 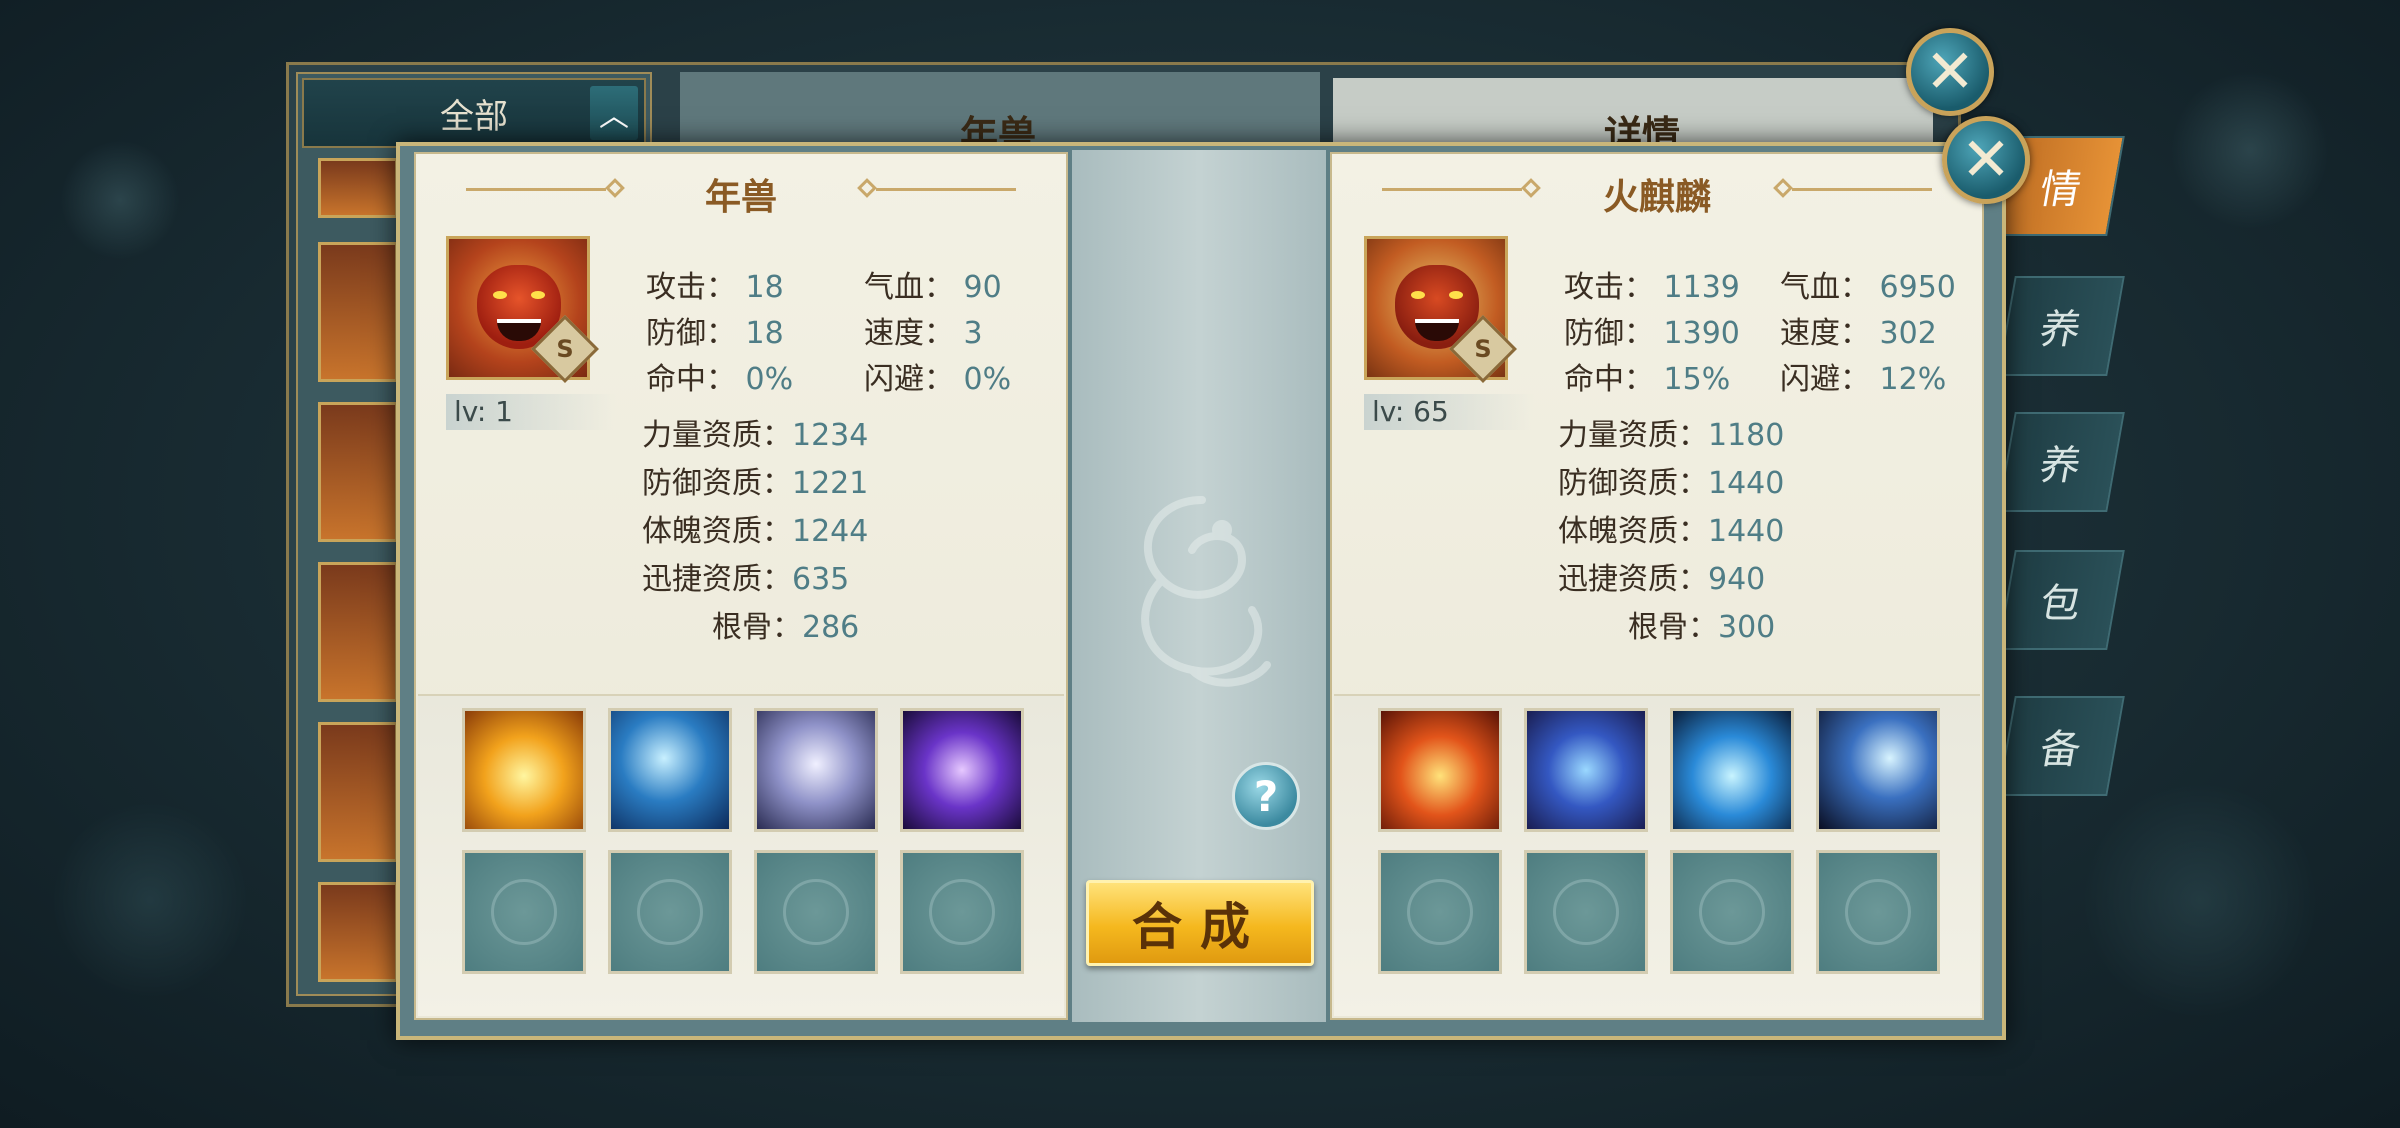 I want to click on tab-label: 包, so click(x=2060, y=604).